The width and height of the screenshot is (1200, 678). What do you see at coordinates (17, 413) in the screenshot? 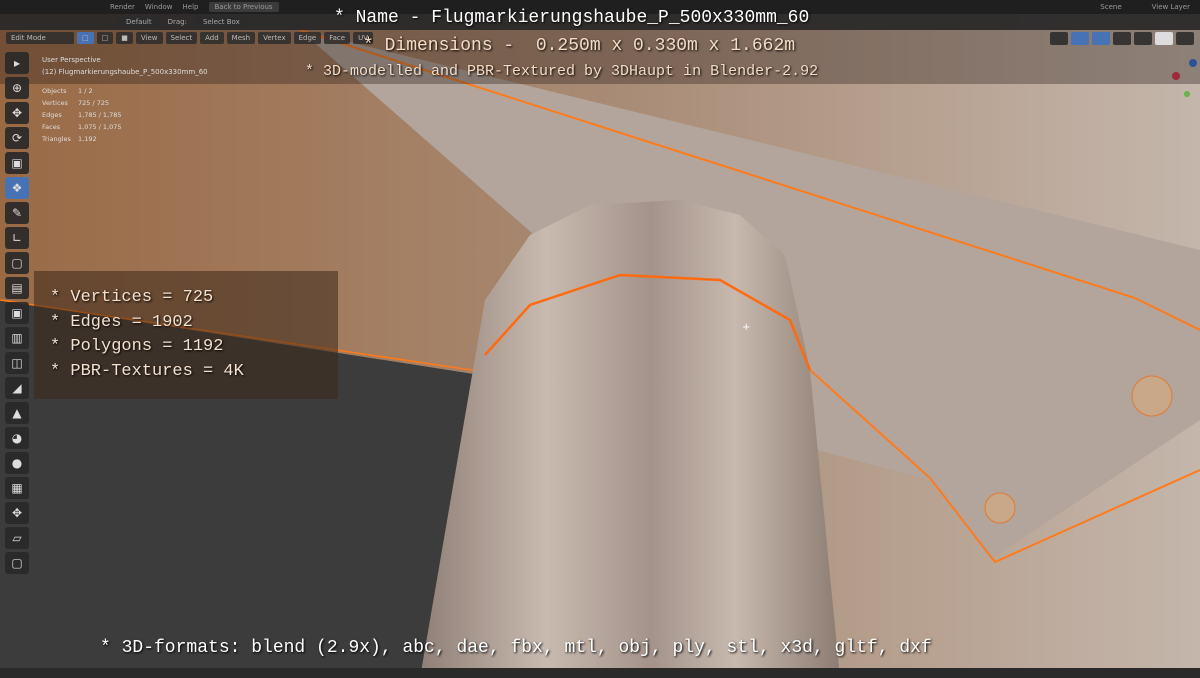
I see `poly-build-tool-icon: ▲` at bounding box center [17, 413].